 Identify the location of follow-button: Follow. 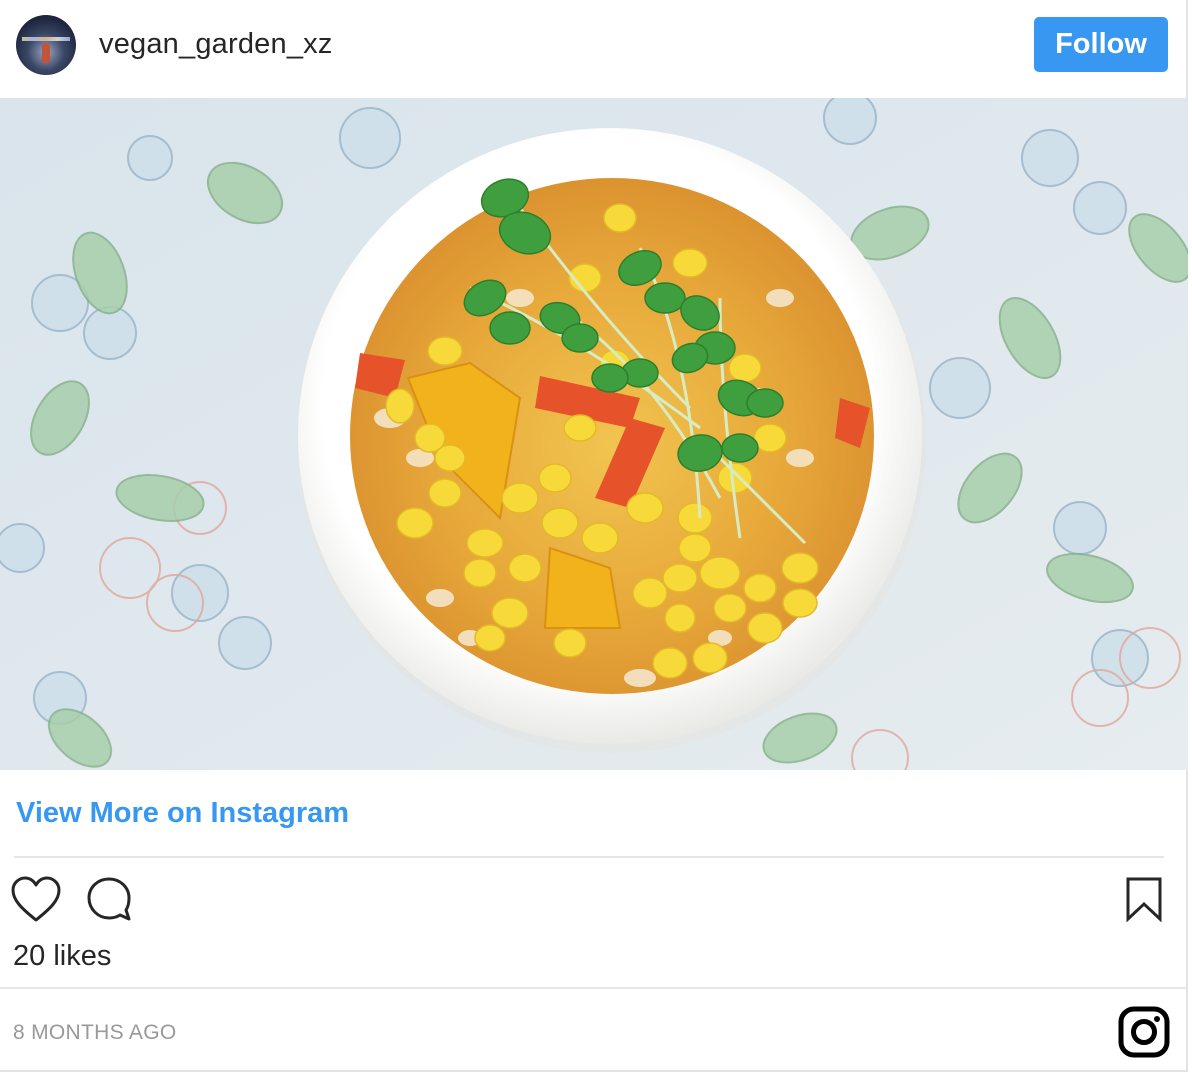
(1101, 44).